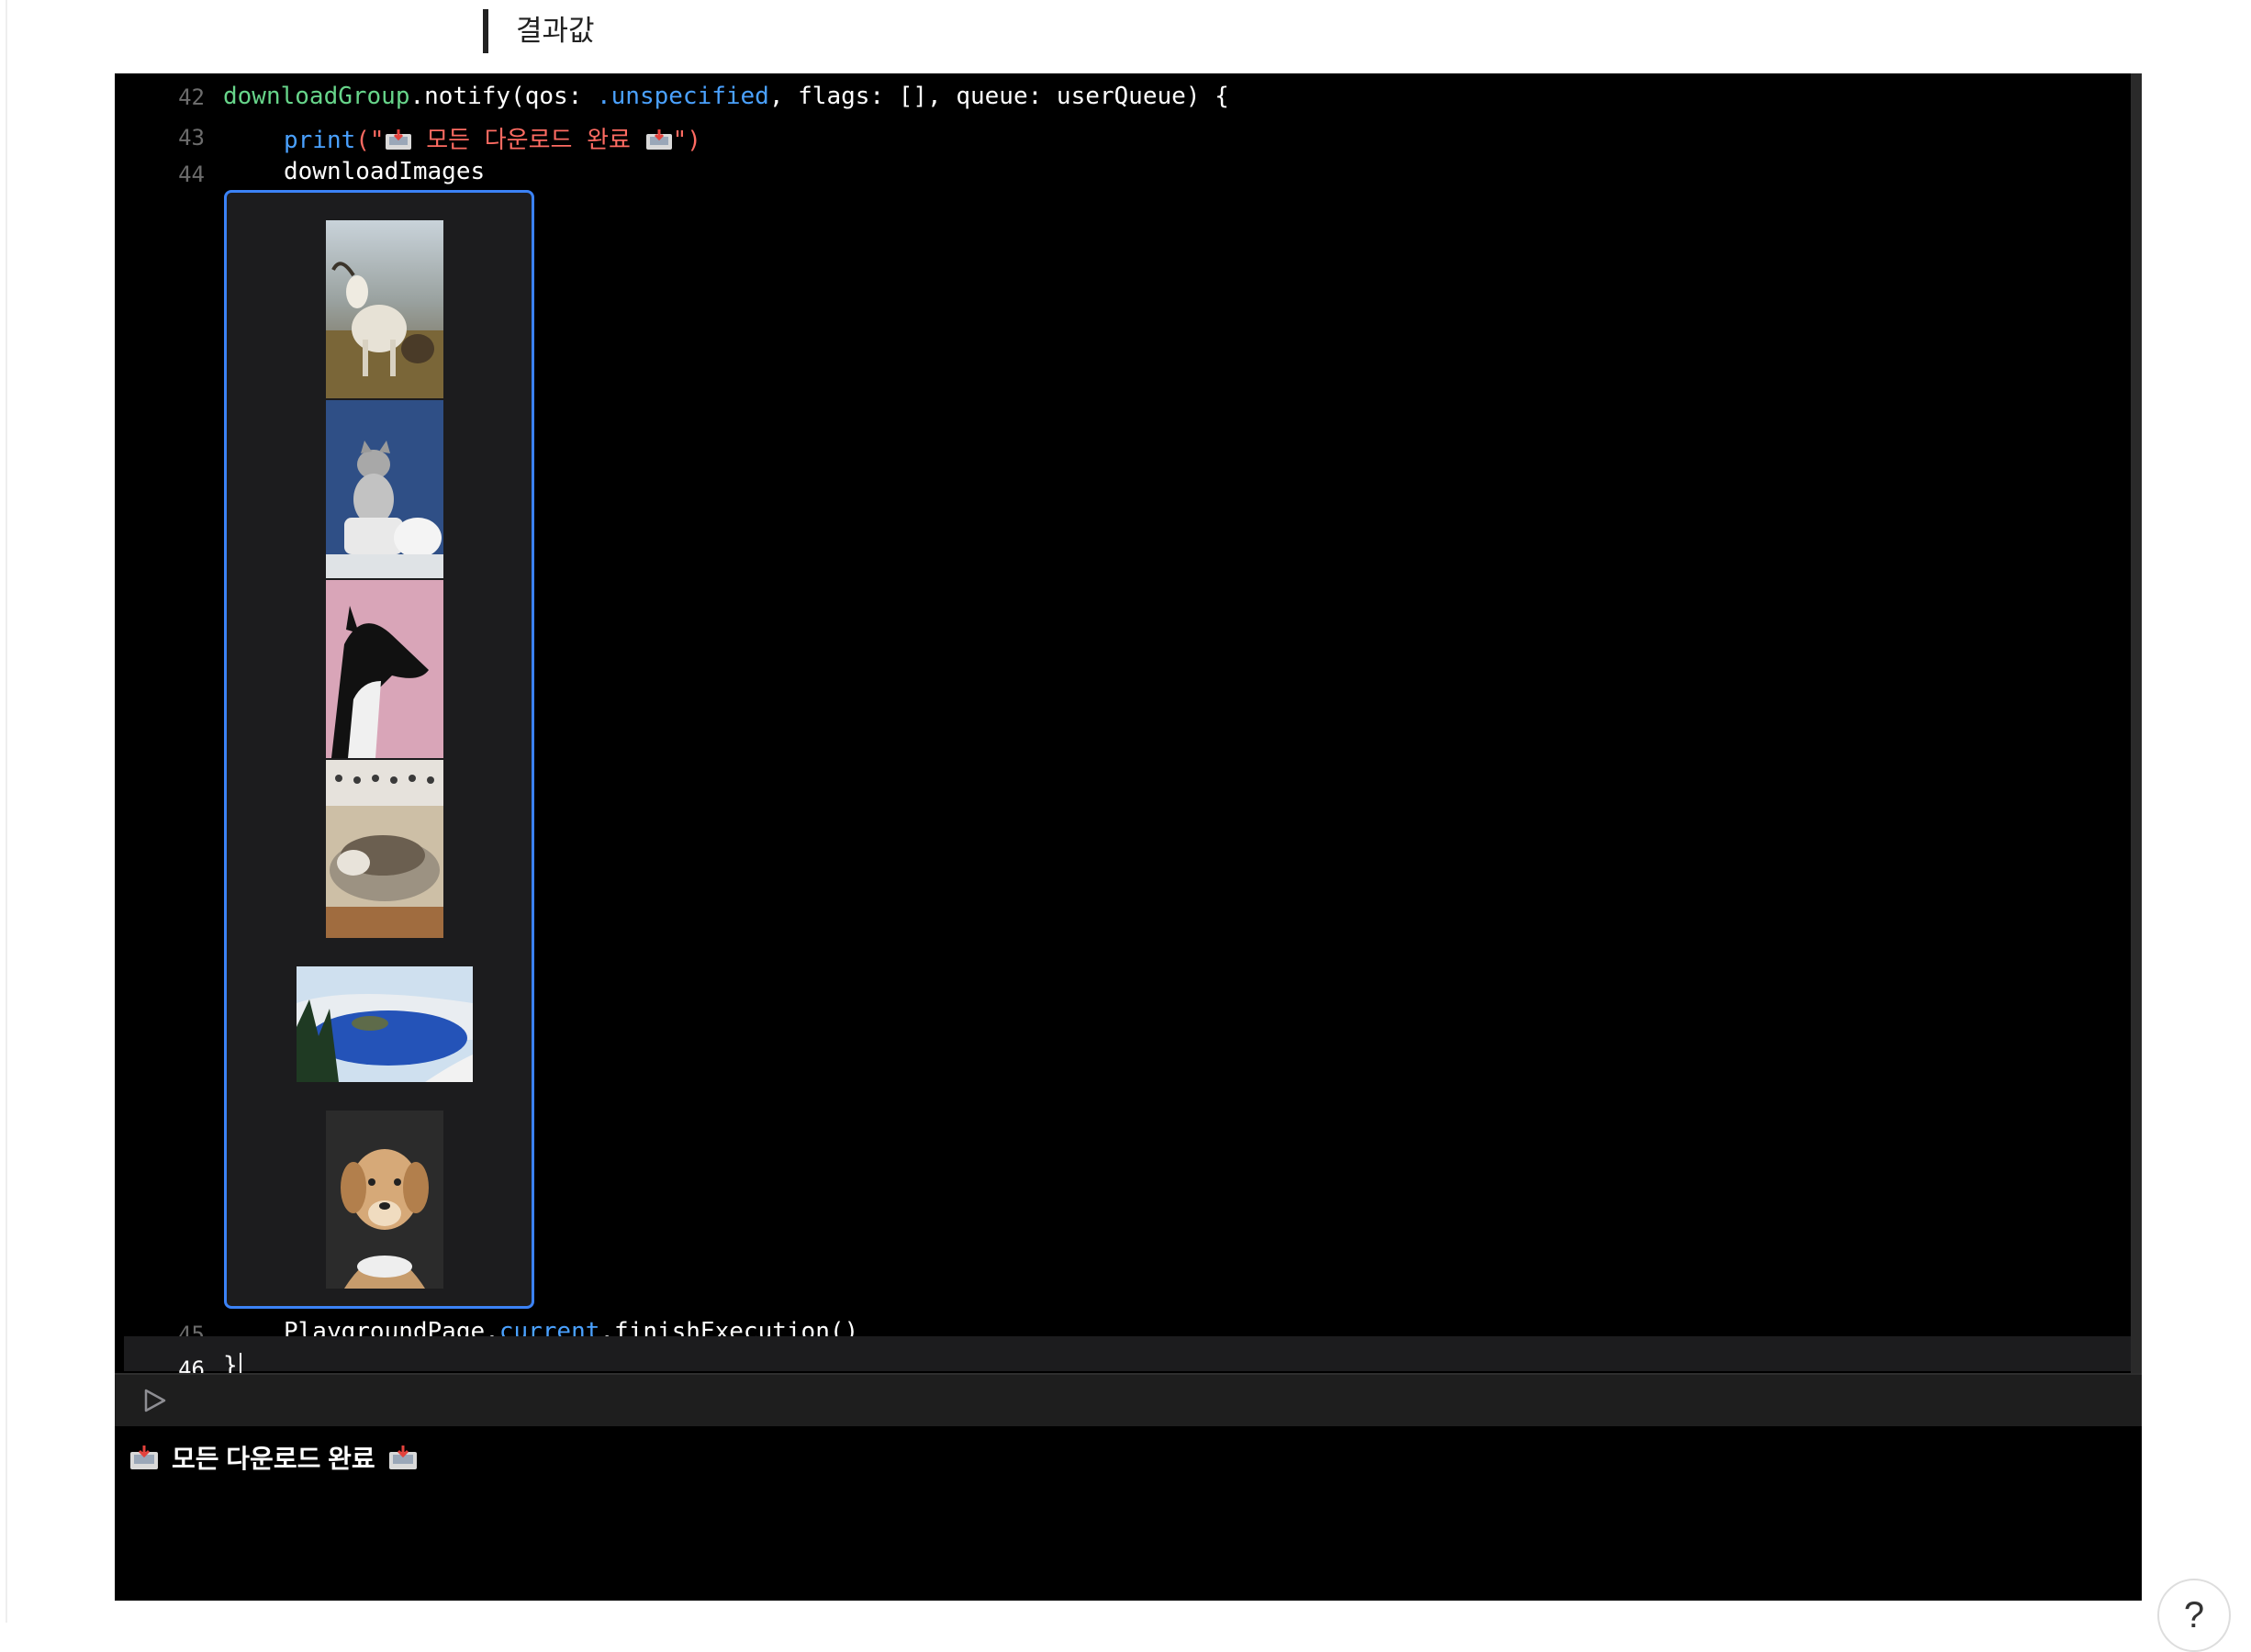  What do you see at coordinates (385, 1024) in the screenshot?
I see `crater-lake-photo` at bounding box center [385, 1024].